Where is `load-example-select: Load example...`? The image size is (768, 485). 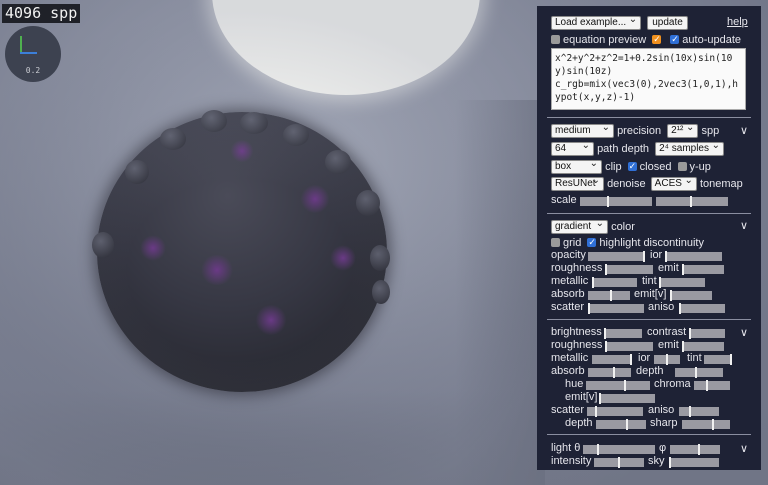 load-example-select: Load example... is located at coordinates (596, 22).